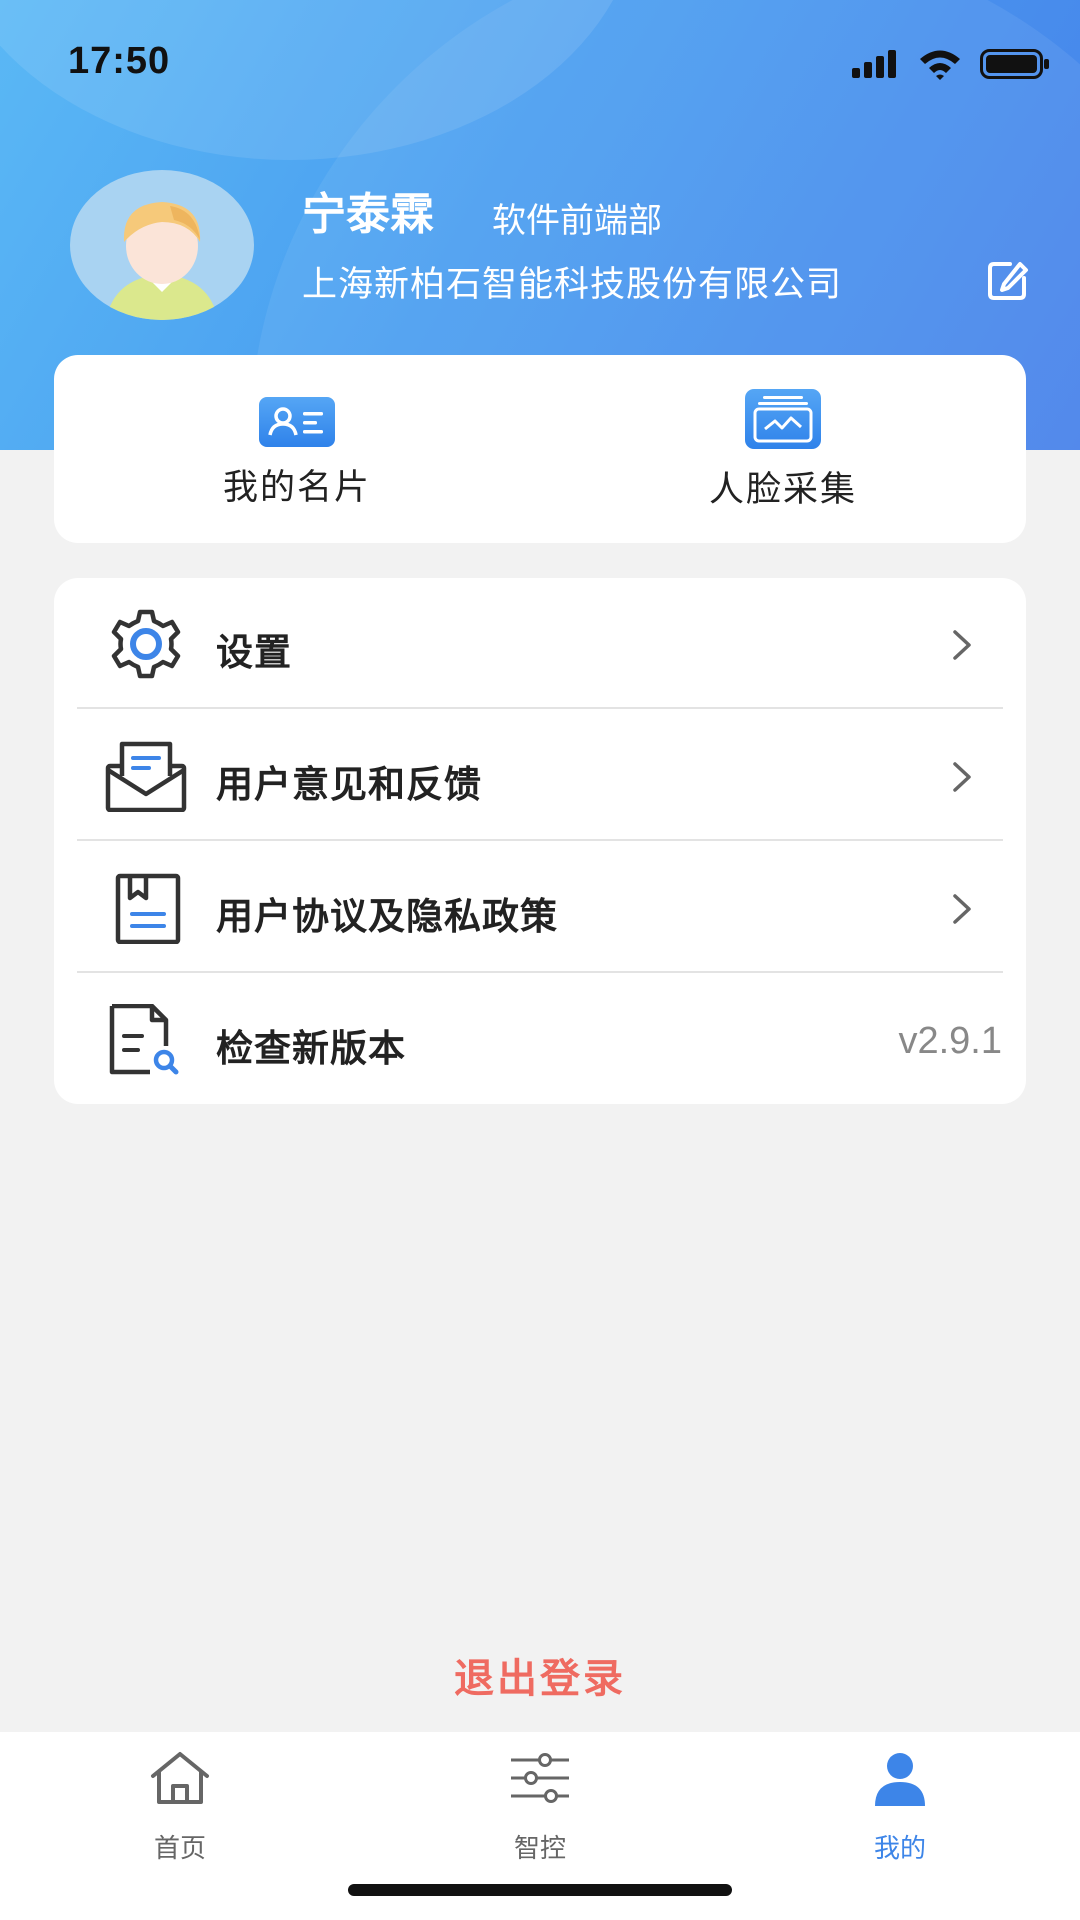 Image resolution: width=1080 pixels, height=1920 pixels. What do you see at coordinates (146, 776) in the screenshot?
I see `feedback-mail-icon` at bounding box center [146, 776].